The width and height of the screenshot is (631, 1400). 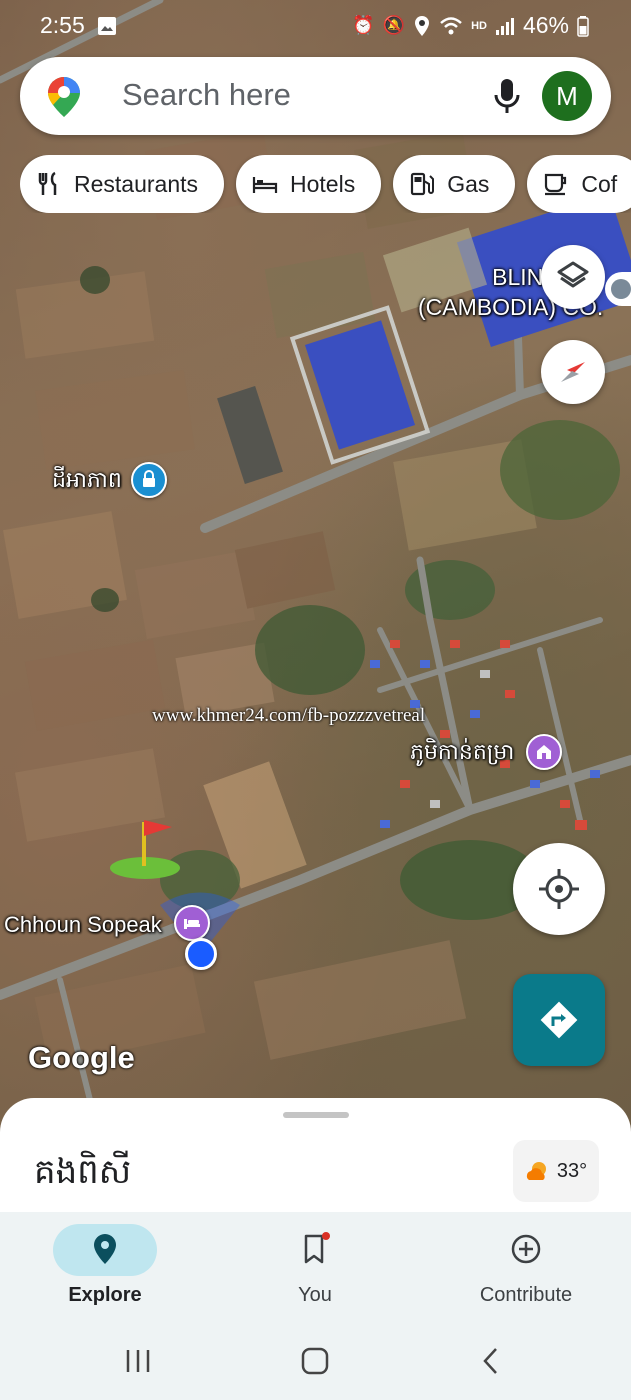 What do you see at coordinates (206, 95) in the screenshot?
I see `search-input: Search here` at bounding box center [206, 95].